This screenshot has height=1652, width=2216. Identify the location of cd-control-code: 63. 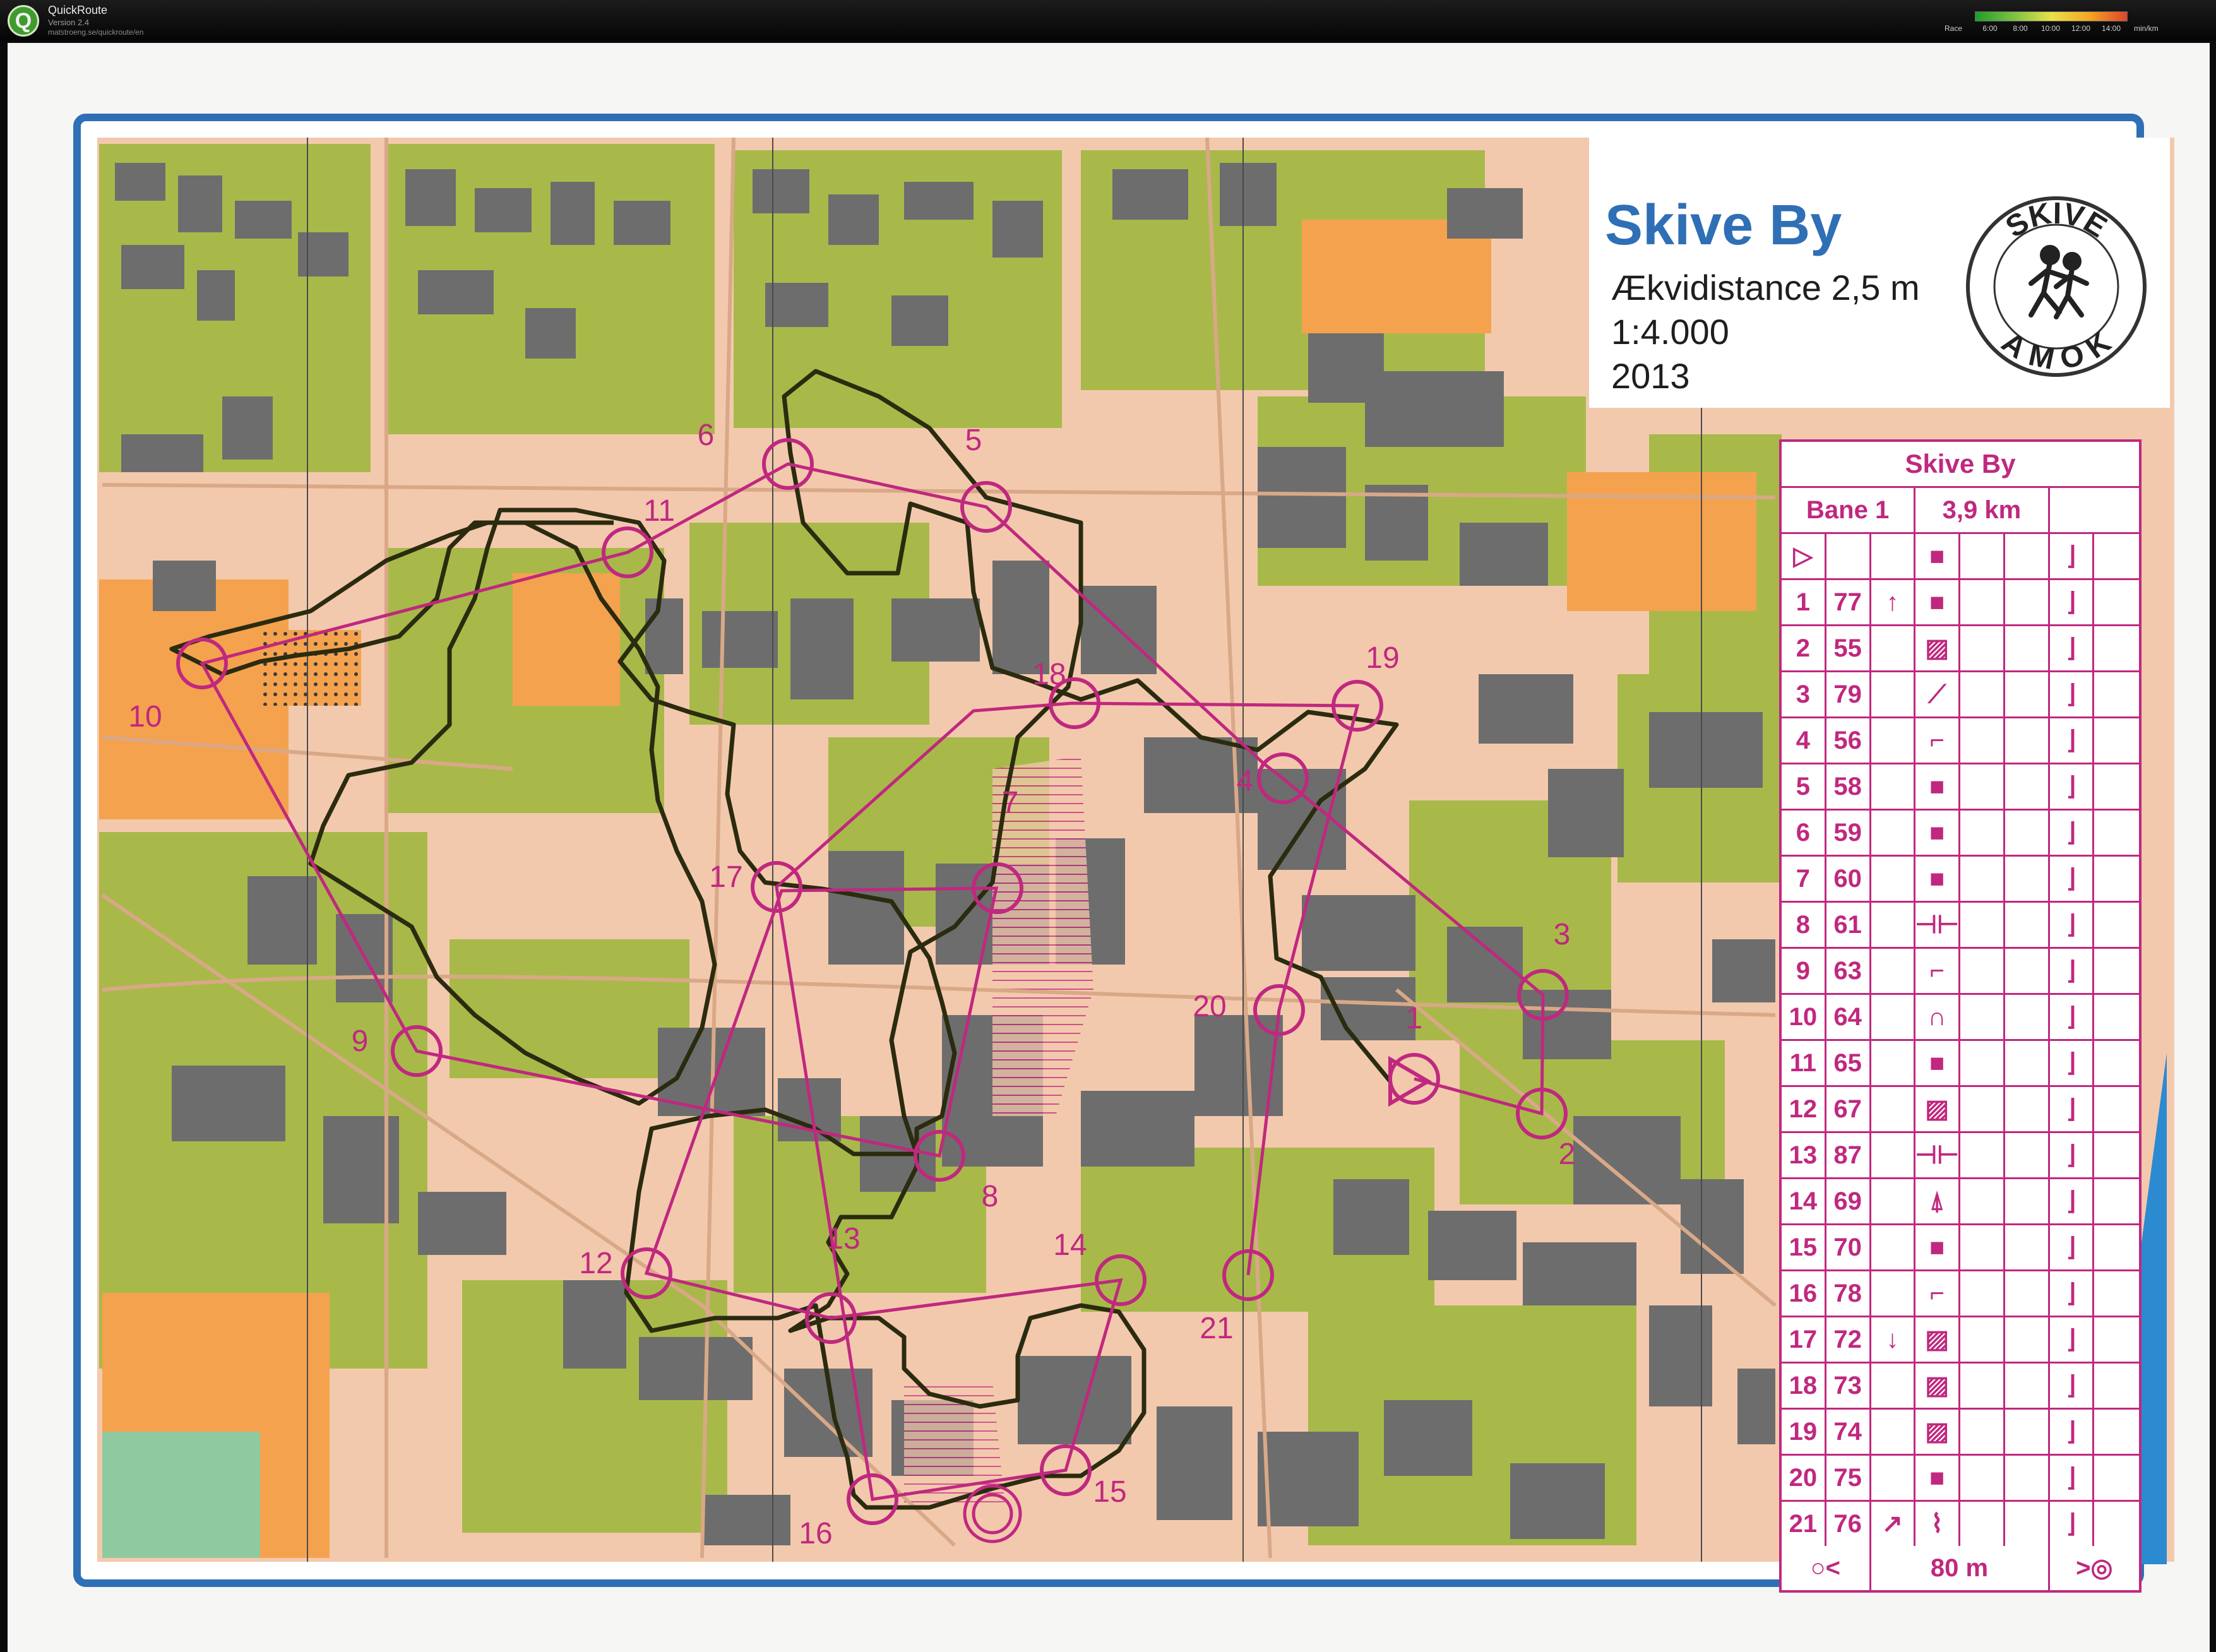
(1849, 971).